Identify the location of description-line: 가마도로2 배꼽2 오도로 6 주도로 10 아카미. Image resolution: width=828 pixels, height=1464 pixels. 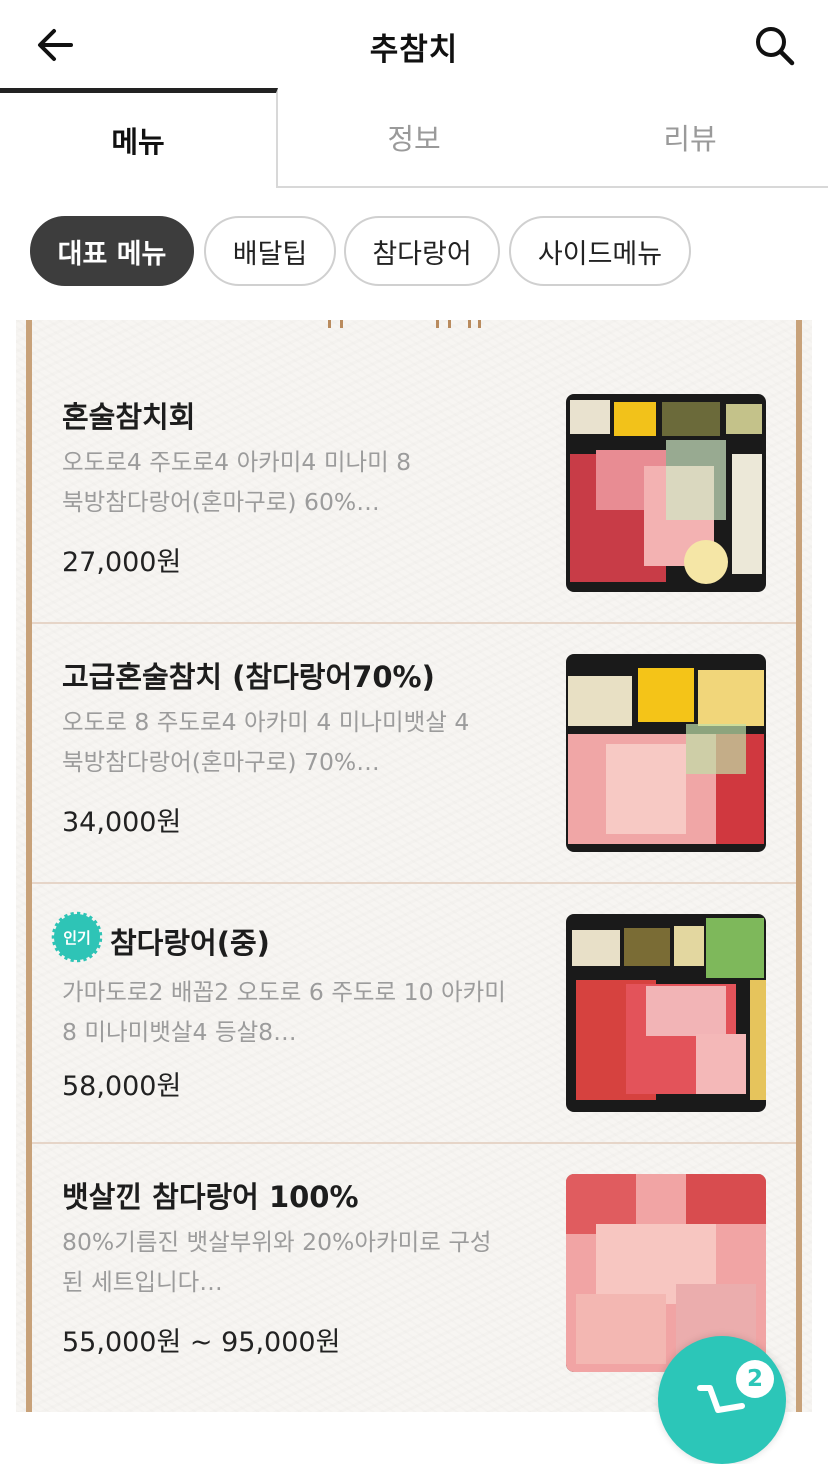
(284, 992).